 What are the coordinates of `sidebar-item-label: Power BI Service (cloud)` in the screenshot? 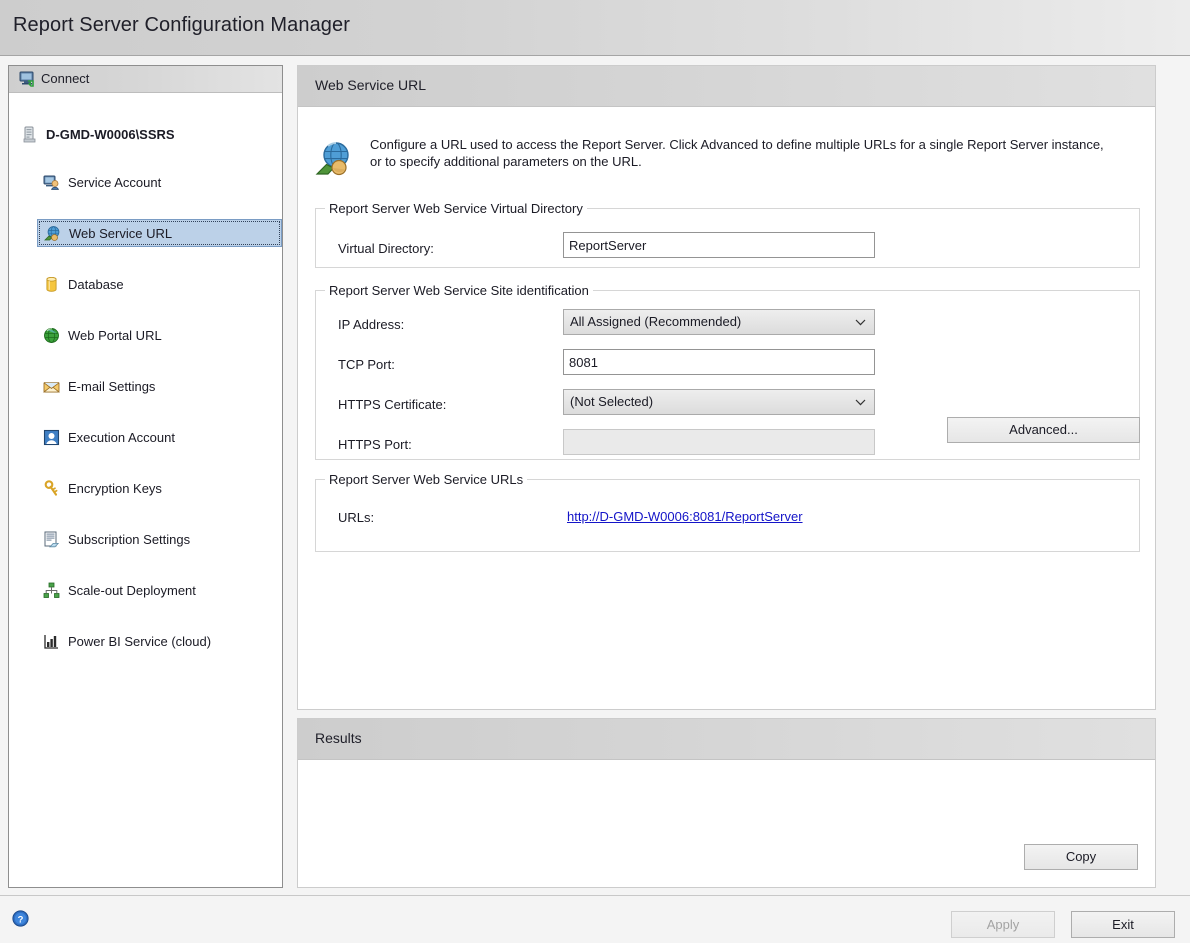 It's located at (140, 641).